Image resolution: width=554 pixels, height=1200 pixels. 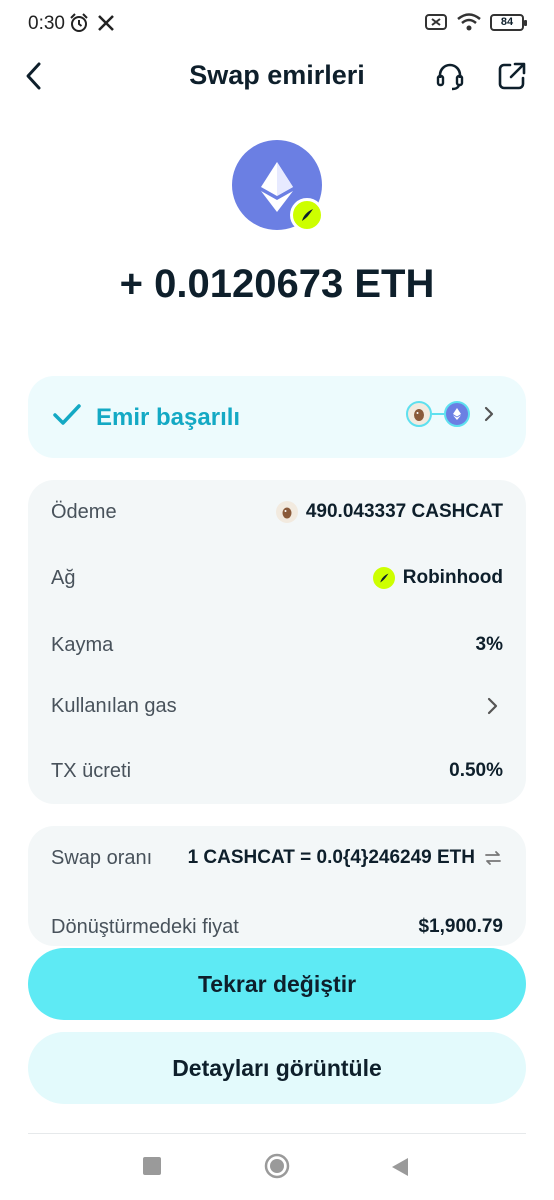 I want to click on alarm-icon, so click(x=79, y=22).